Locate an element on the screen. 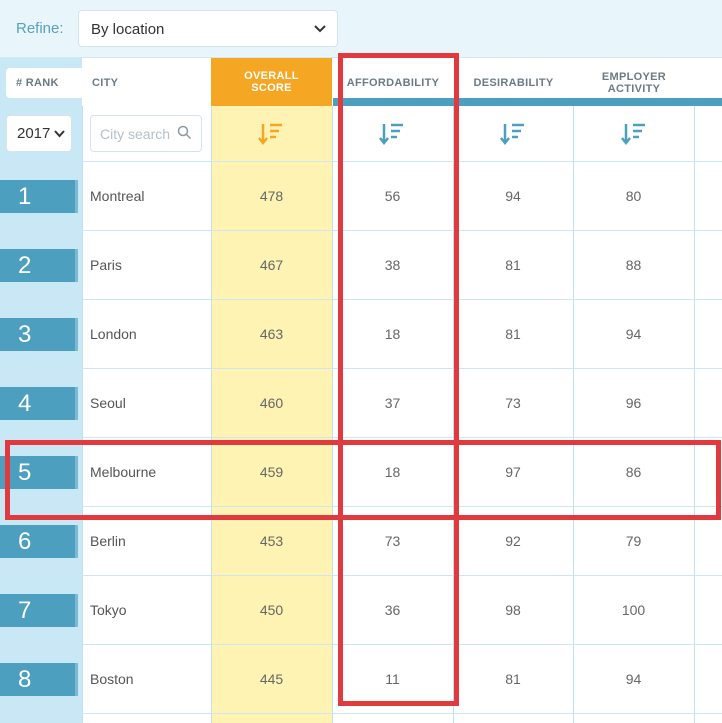 This screenshot has height=723, width=722. city-name: Tokyo is located at coordinates (108, 610).